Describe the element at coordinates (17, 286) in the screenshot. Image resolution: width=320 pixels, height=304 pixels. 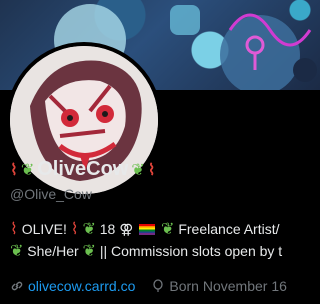
I see `link-icon` at that location.